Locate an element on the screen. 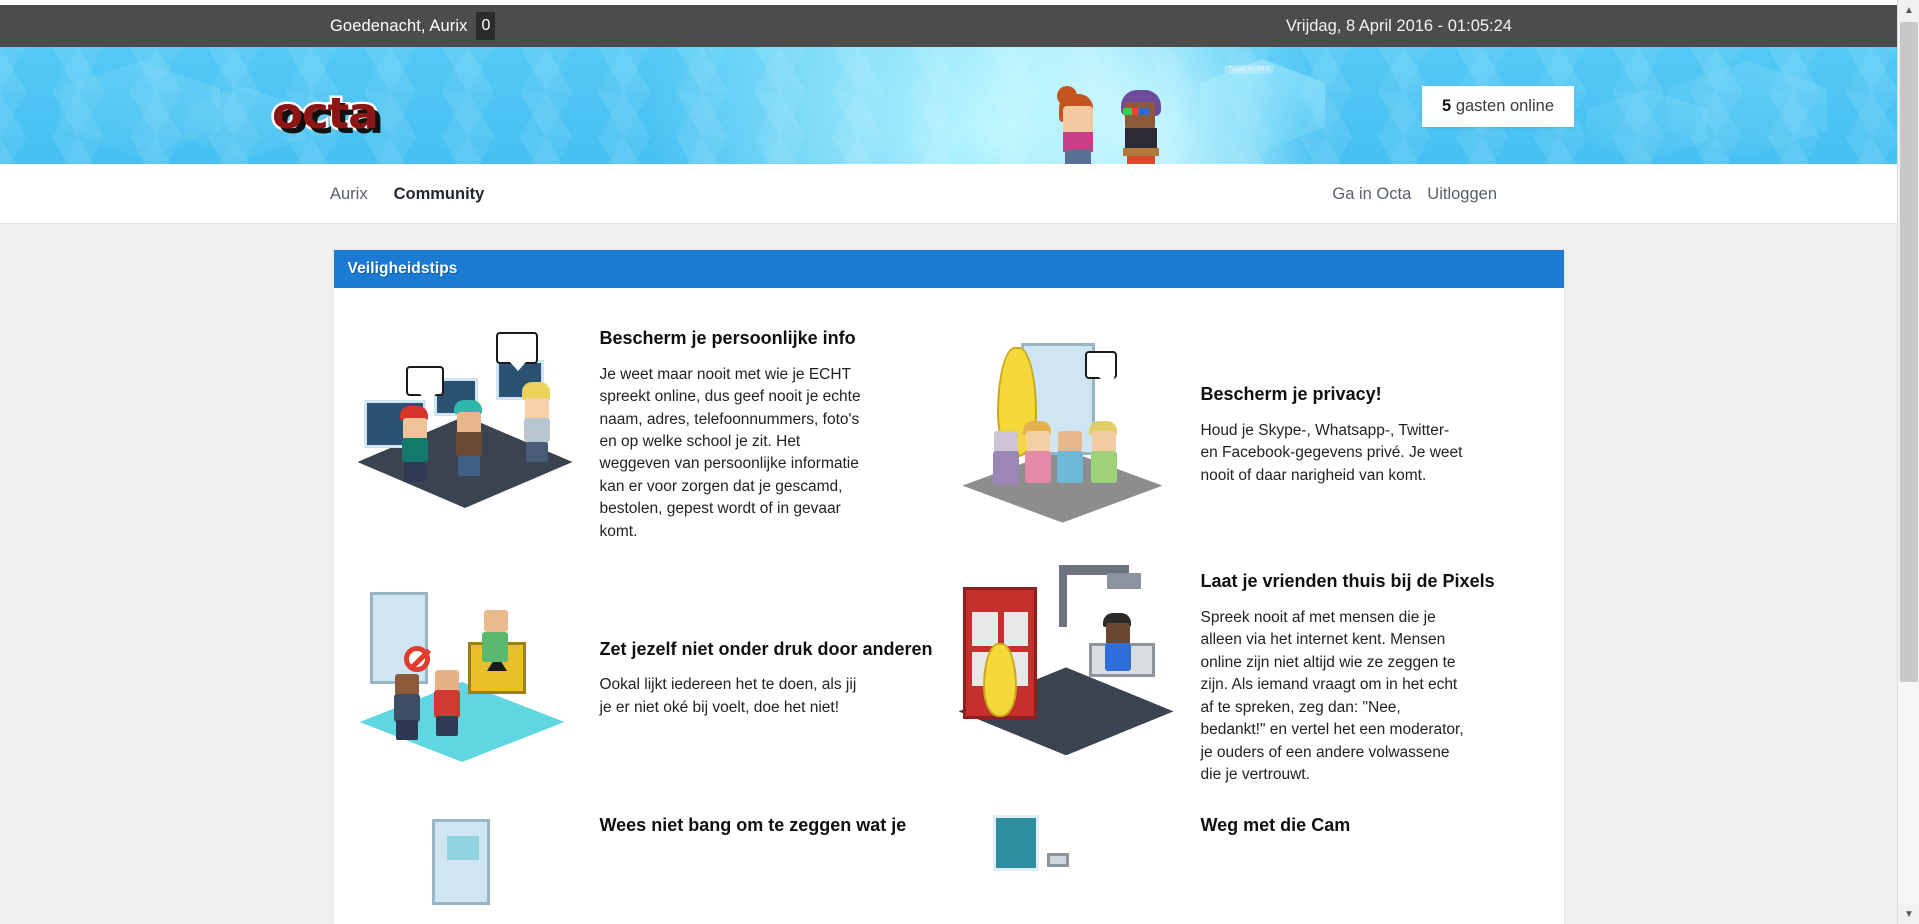 The image size is (1919, 924). tip-text-block: Wees niet bang om te zeggen wat je is located at coordinates (774, 830).